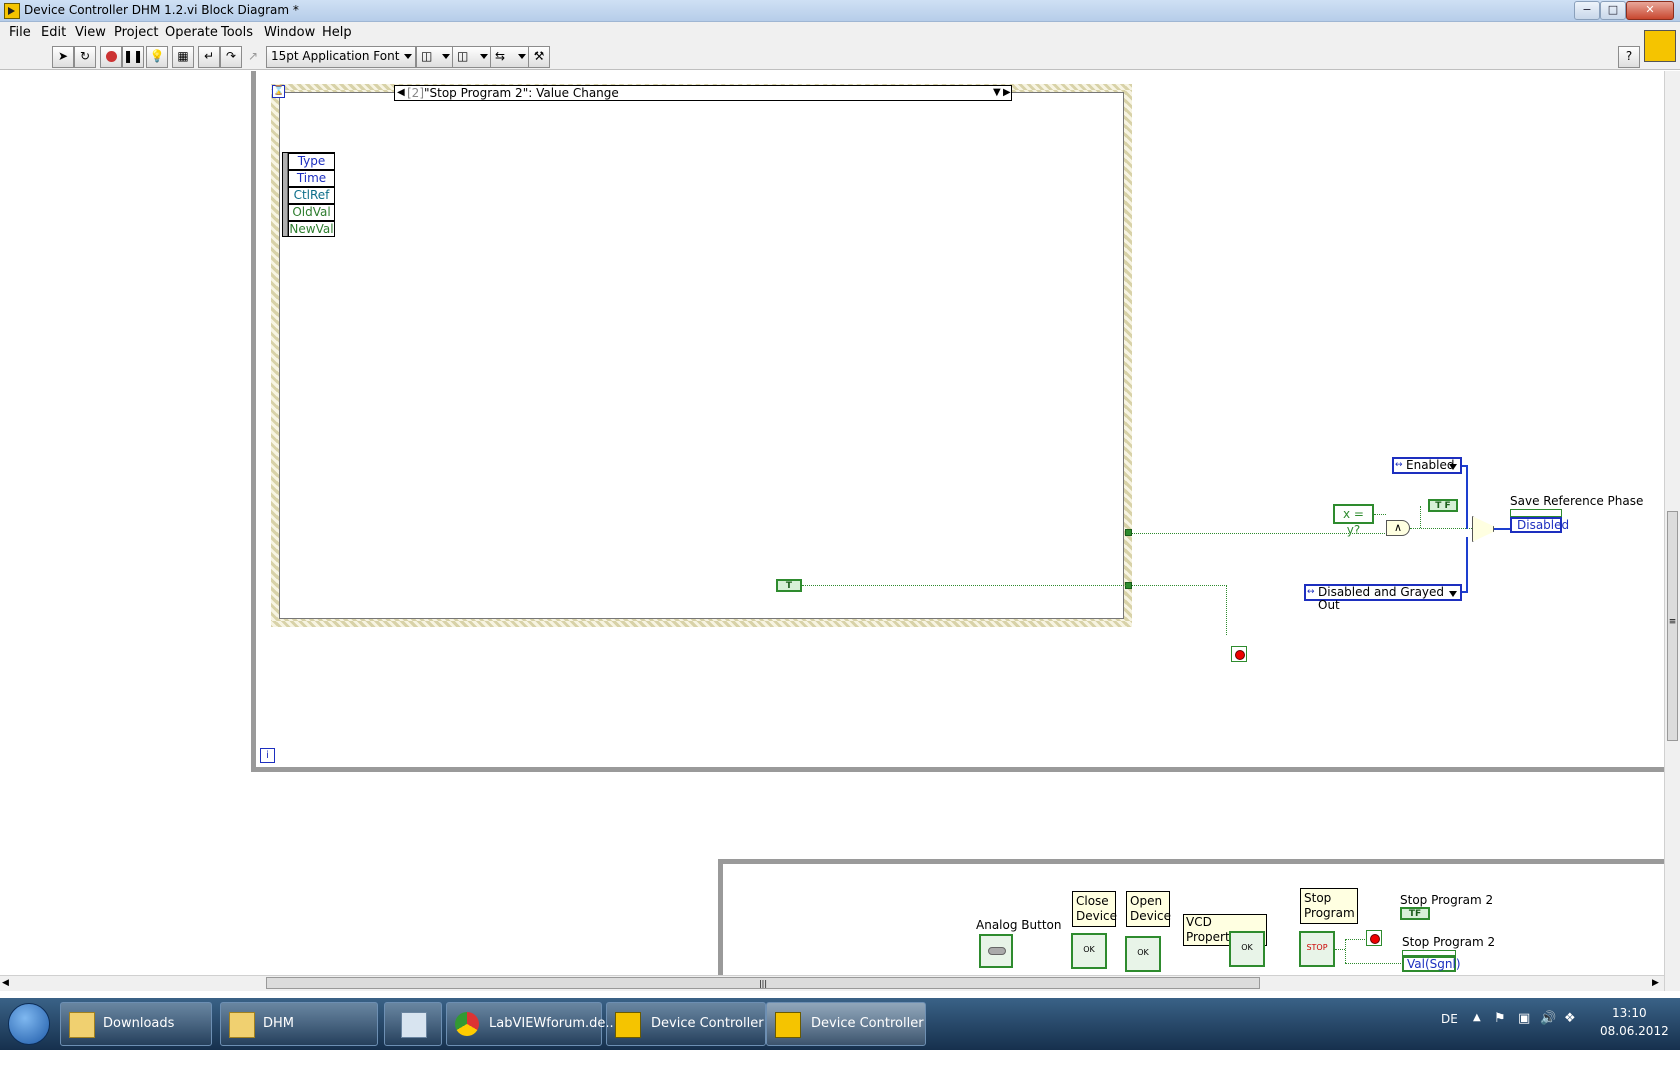  What do you see at coordinates (1655, 983) in the screenshot?
I see `scroll-right-icon: ▶` at bounding box center [1655, 983].